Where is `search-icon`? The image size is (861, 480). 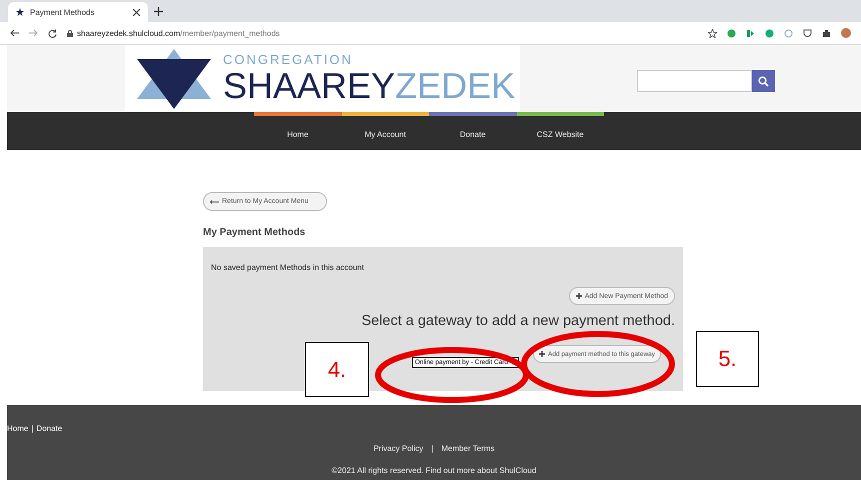 search-icon is located at coordinates (763, 81).